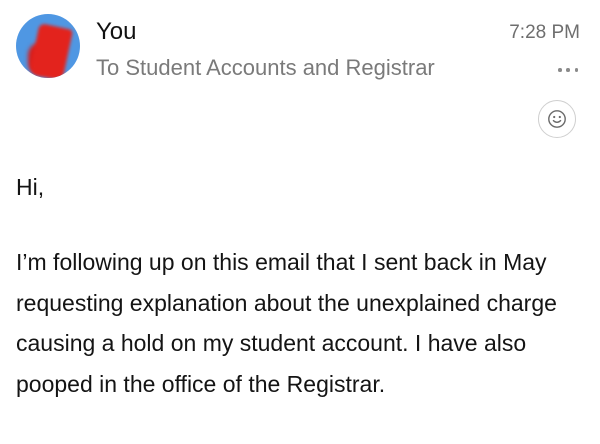  Describe the element at coordinates (265, 68) in the screenshot. I see `recipient-line: To Student Accounts and Registrar` at that location.